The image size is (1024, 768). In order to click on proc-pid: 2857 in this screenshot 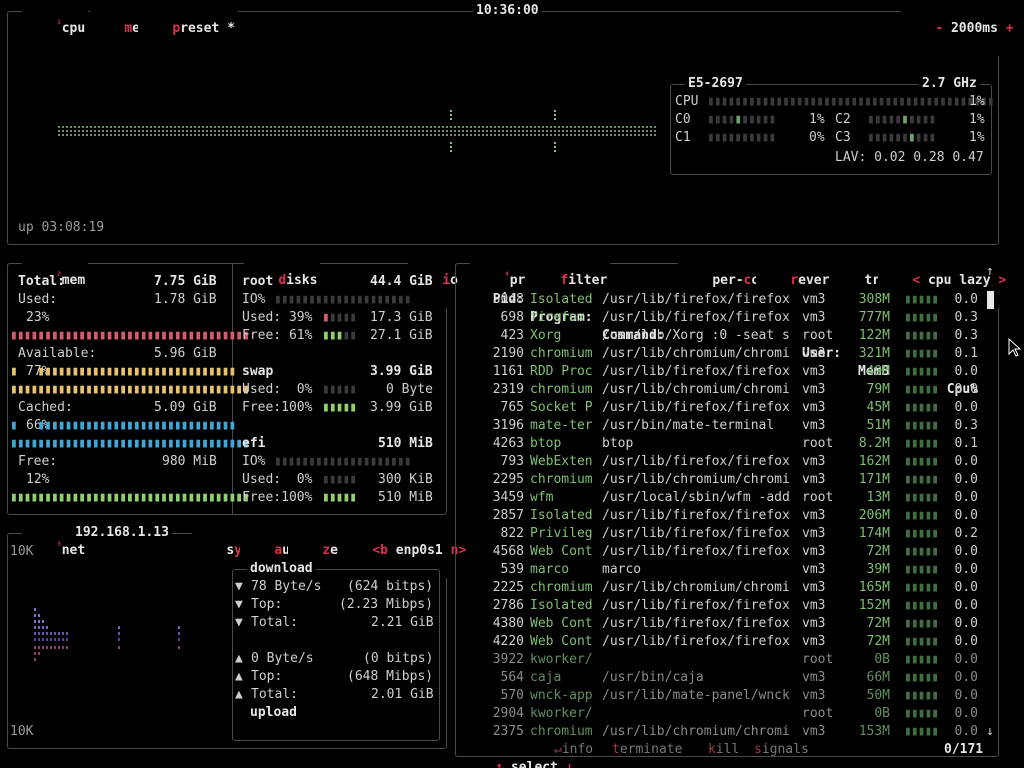, I will do `click(508, 515)`.